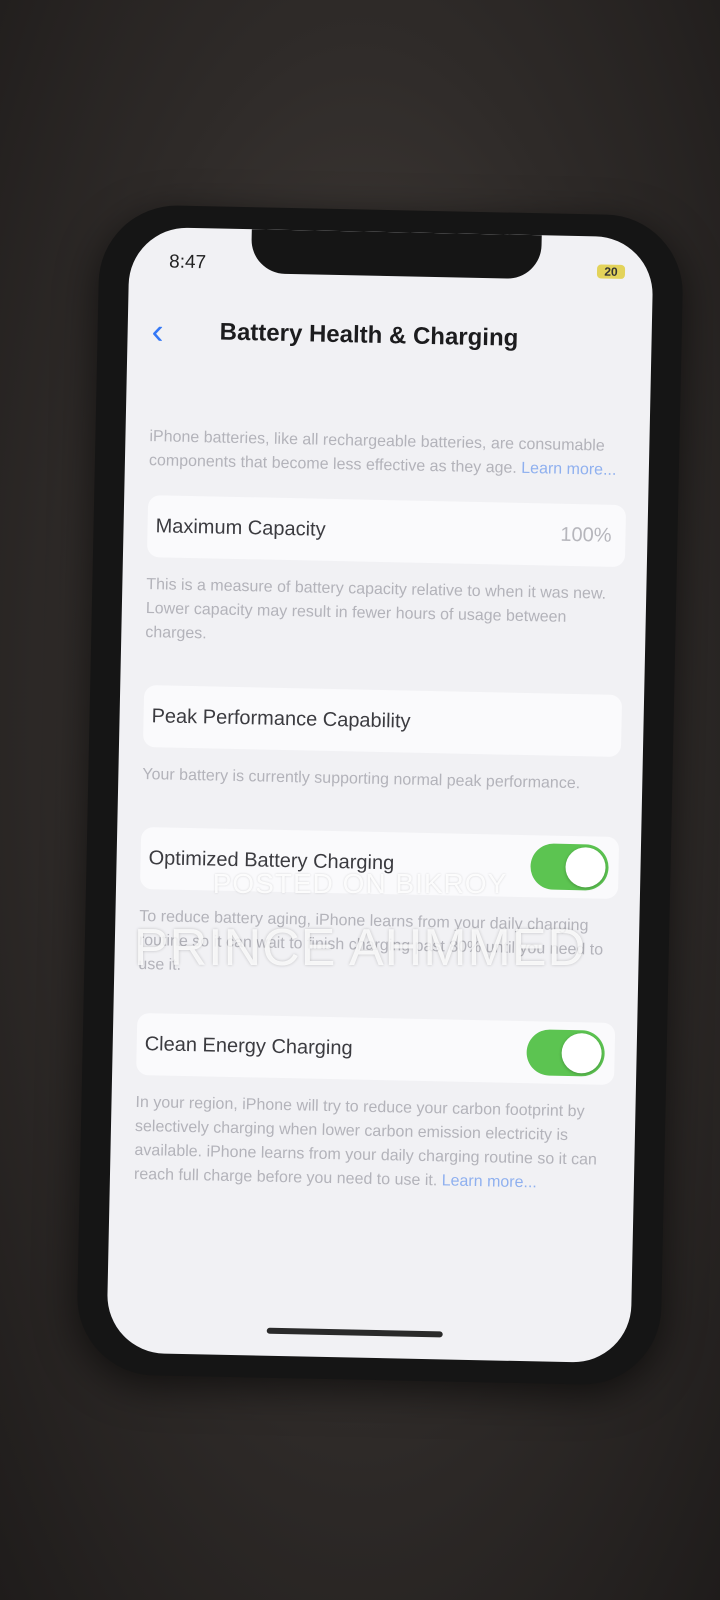  What do you see at coordinates (582, 1053) in the screenshot?
I see `toggle-knob` at bounding box center [582, 1053].